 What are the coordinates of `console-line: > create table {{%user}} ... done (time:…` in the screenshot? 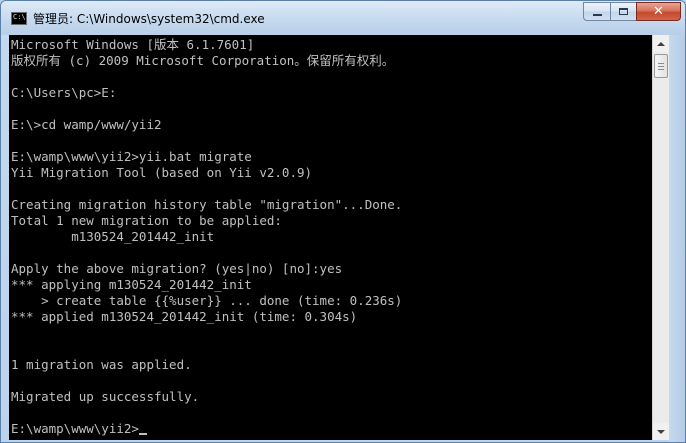 It's located at (207, 300).